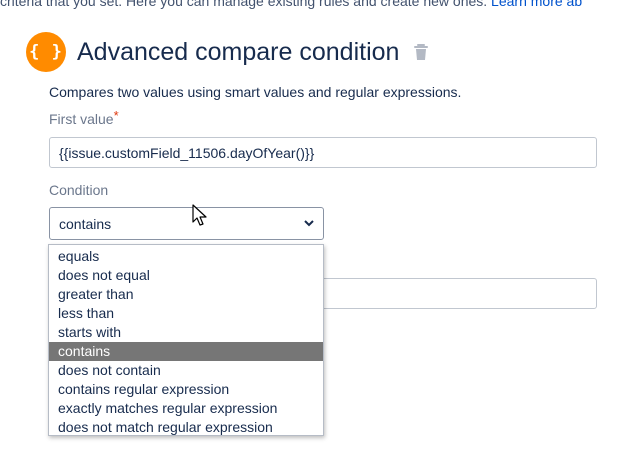  What do you see at coordinates (421, 52) in the screenshot?
I see `trash-icon` at bounding box center [421, 52].